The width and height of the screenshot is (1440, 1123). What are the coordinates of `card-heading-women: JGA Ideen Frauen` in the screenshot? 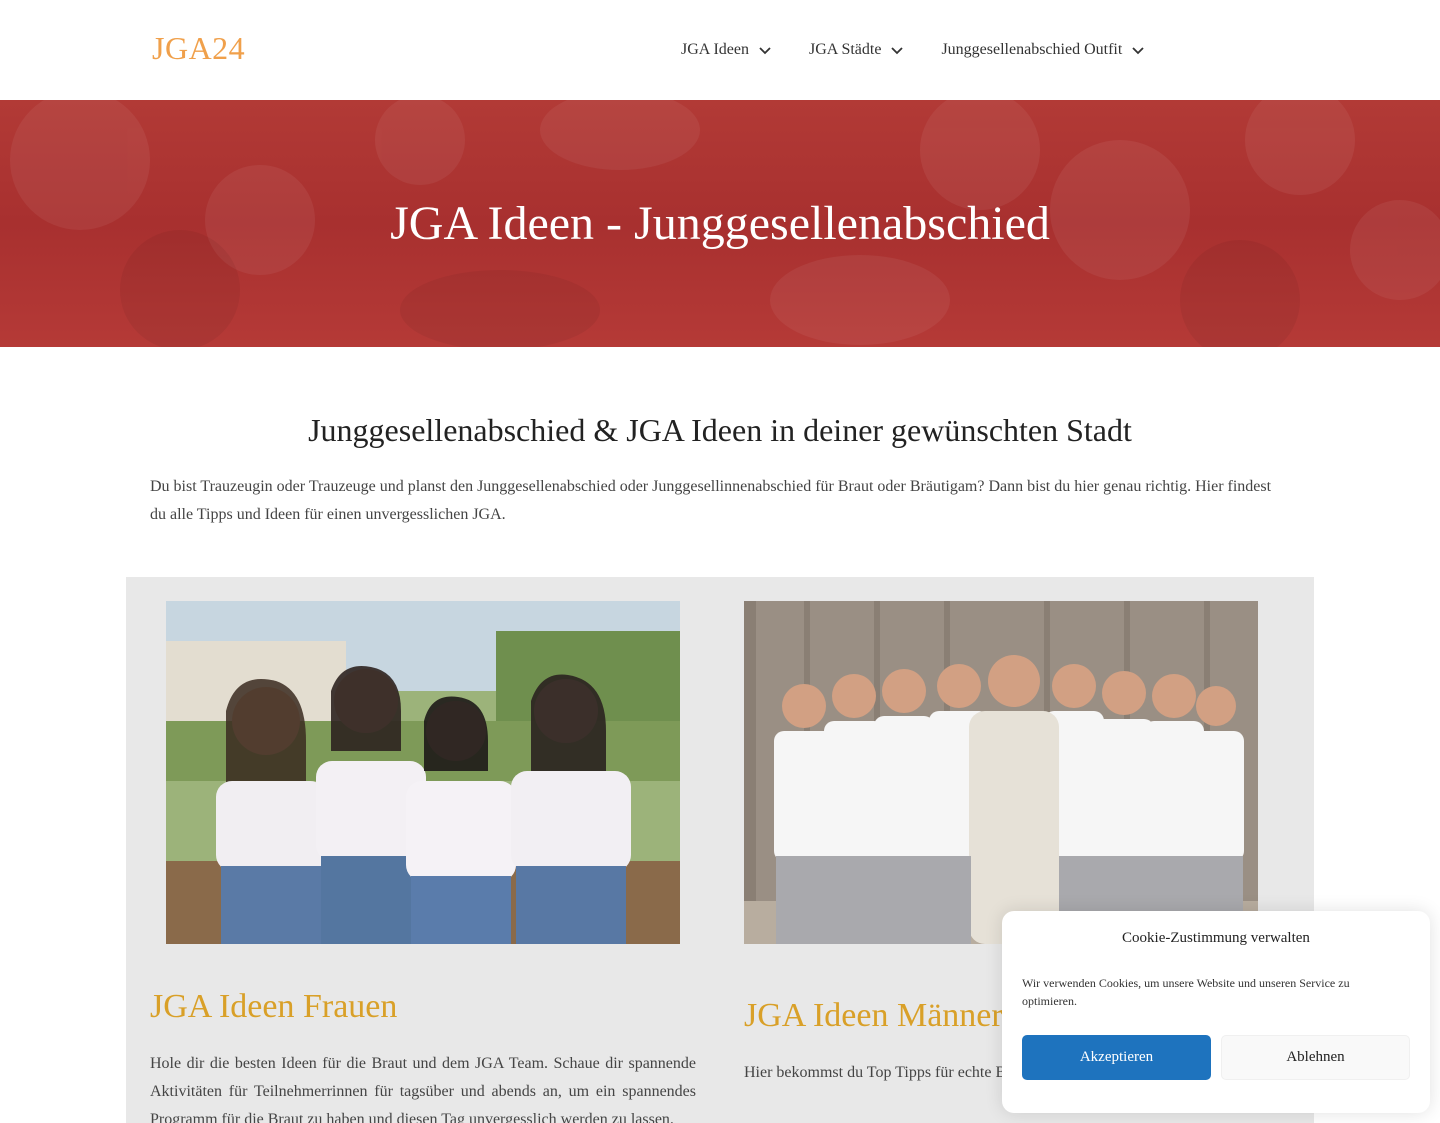 It's located at (273, 1007).